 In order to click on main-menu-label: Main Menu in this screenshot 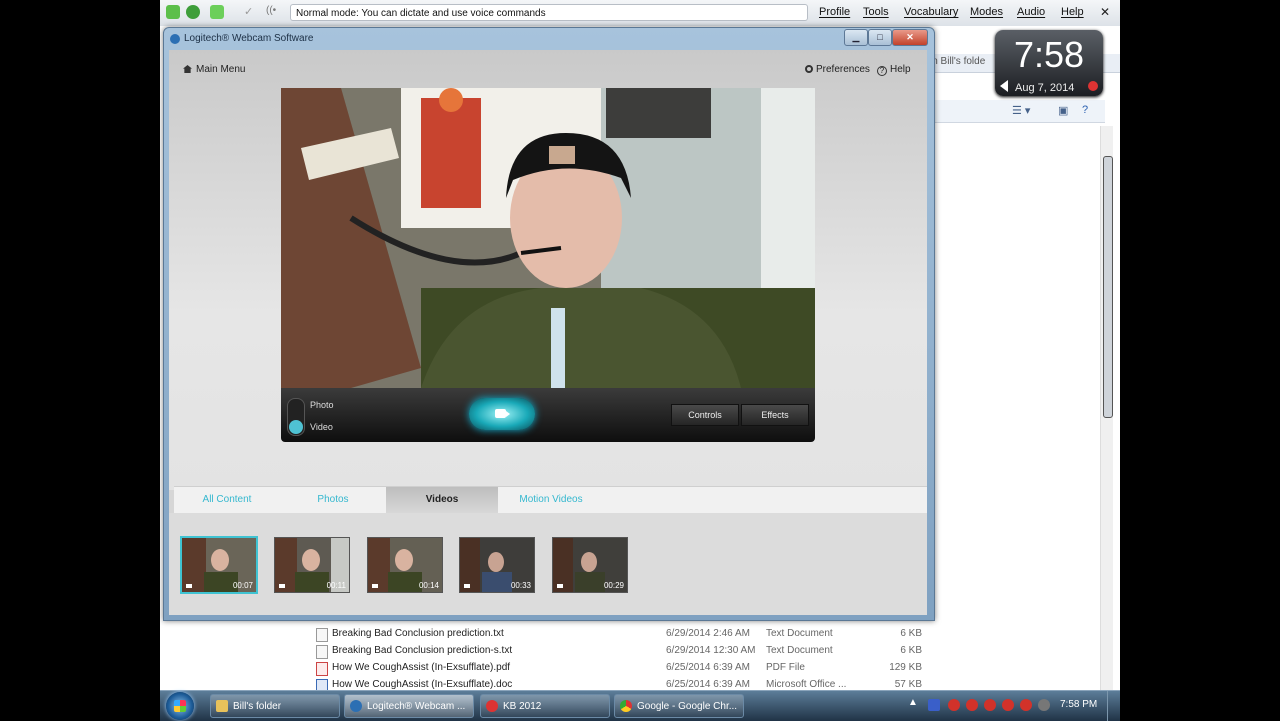, I will do `click(221, 69)`.